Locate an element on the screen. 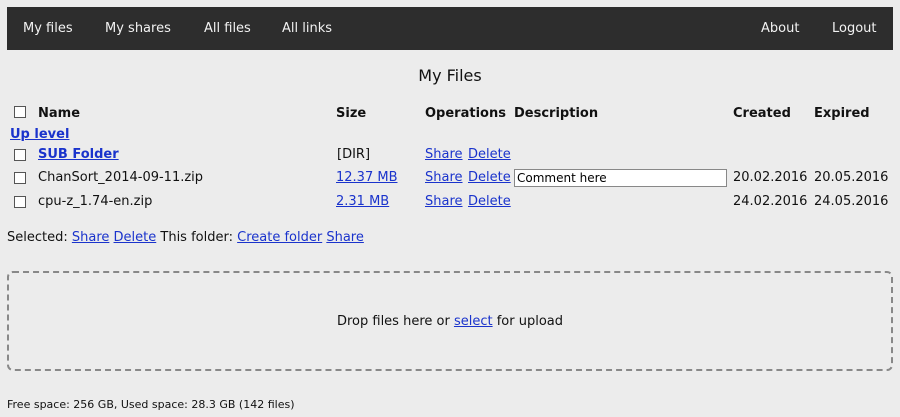 This screenshot has height=417, width=900. nav-all-links: All links is located at coordinates (307, 28).